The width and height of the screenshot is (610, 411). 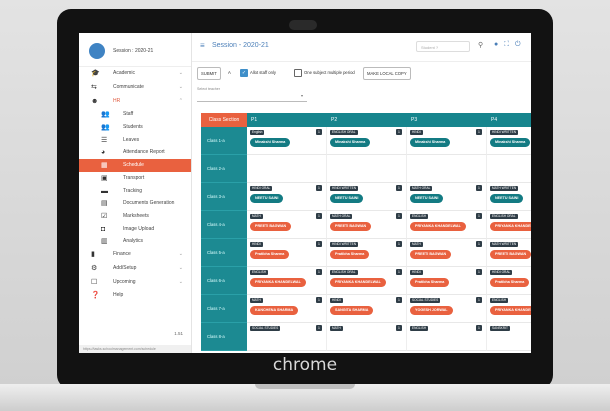 I want to click on search-icon: ⚲, so click(x=480, y=45).